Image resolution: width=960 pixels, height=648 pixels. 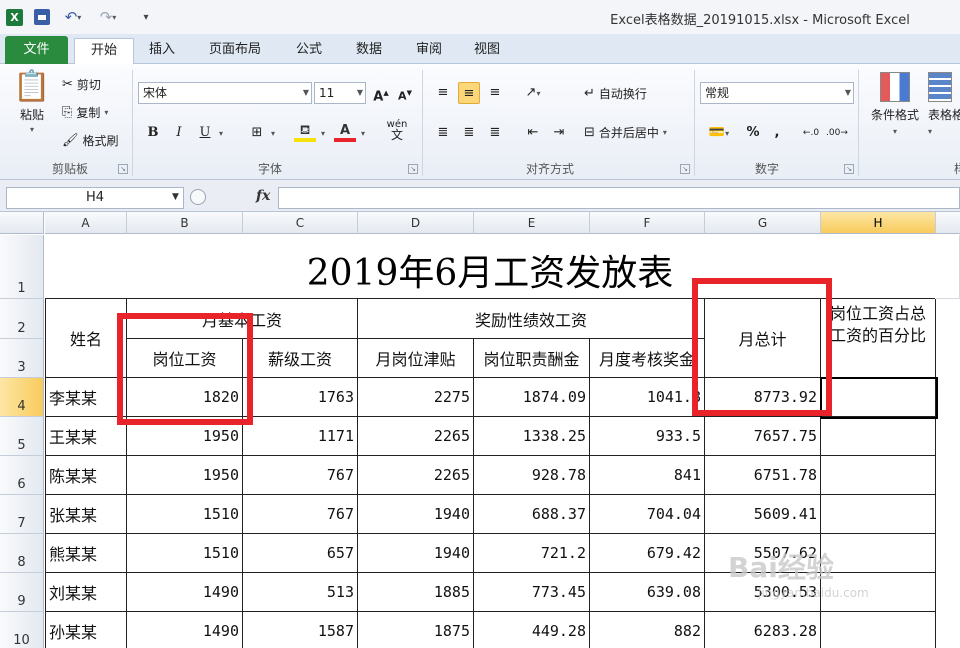 I want to click on cut-button: ✂ 剪切, so click(x=81, y=84).